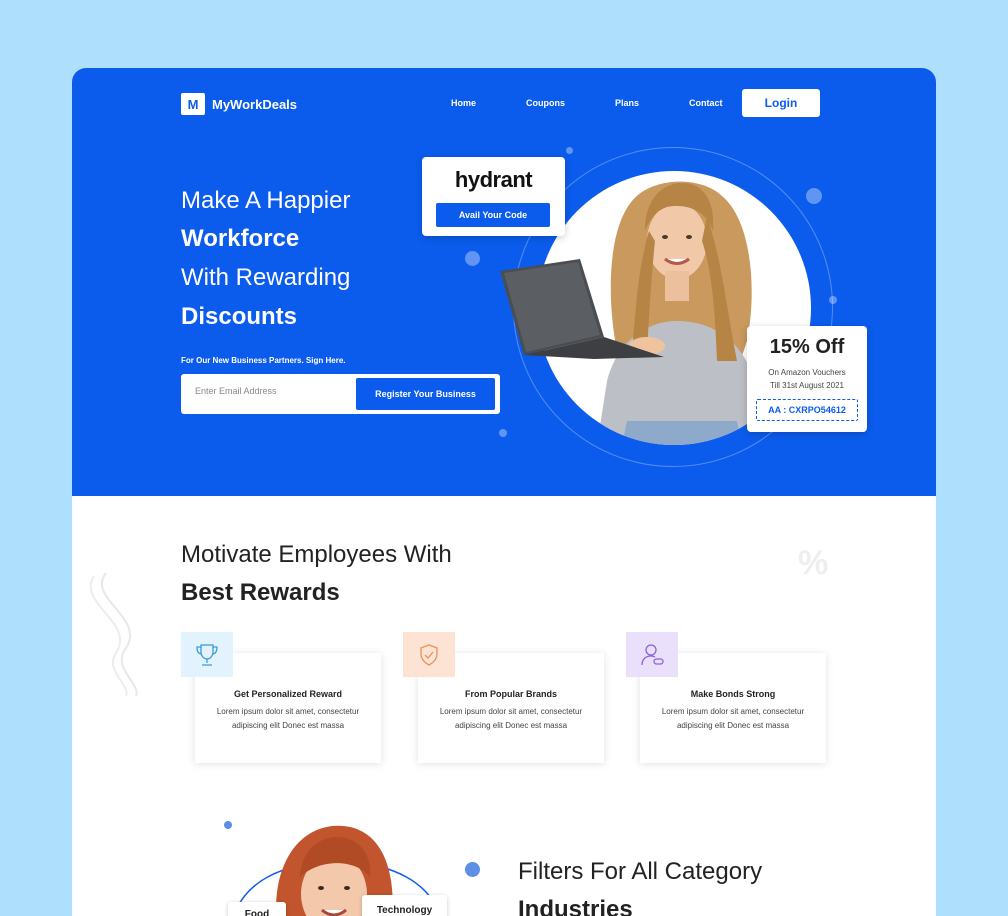 This screenshot has width=1008, height=916. I want to click on hero-title-line3: With Rewarding, so click(266, 277).